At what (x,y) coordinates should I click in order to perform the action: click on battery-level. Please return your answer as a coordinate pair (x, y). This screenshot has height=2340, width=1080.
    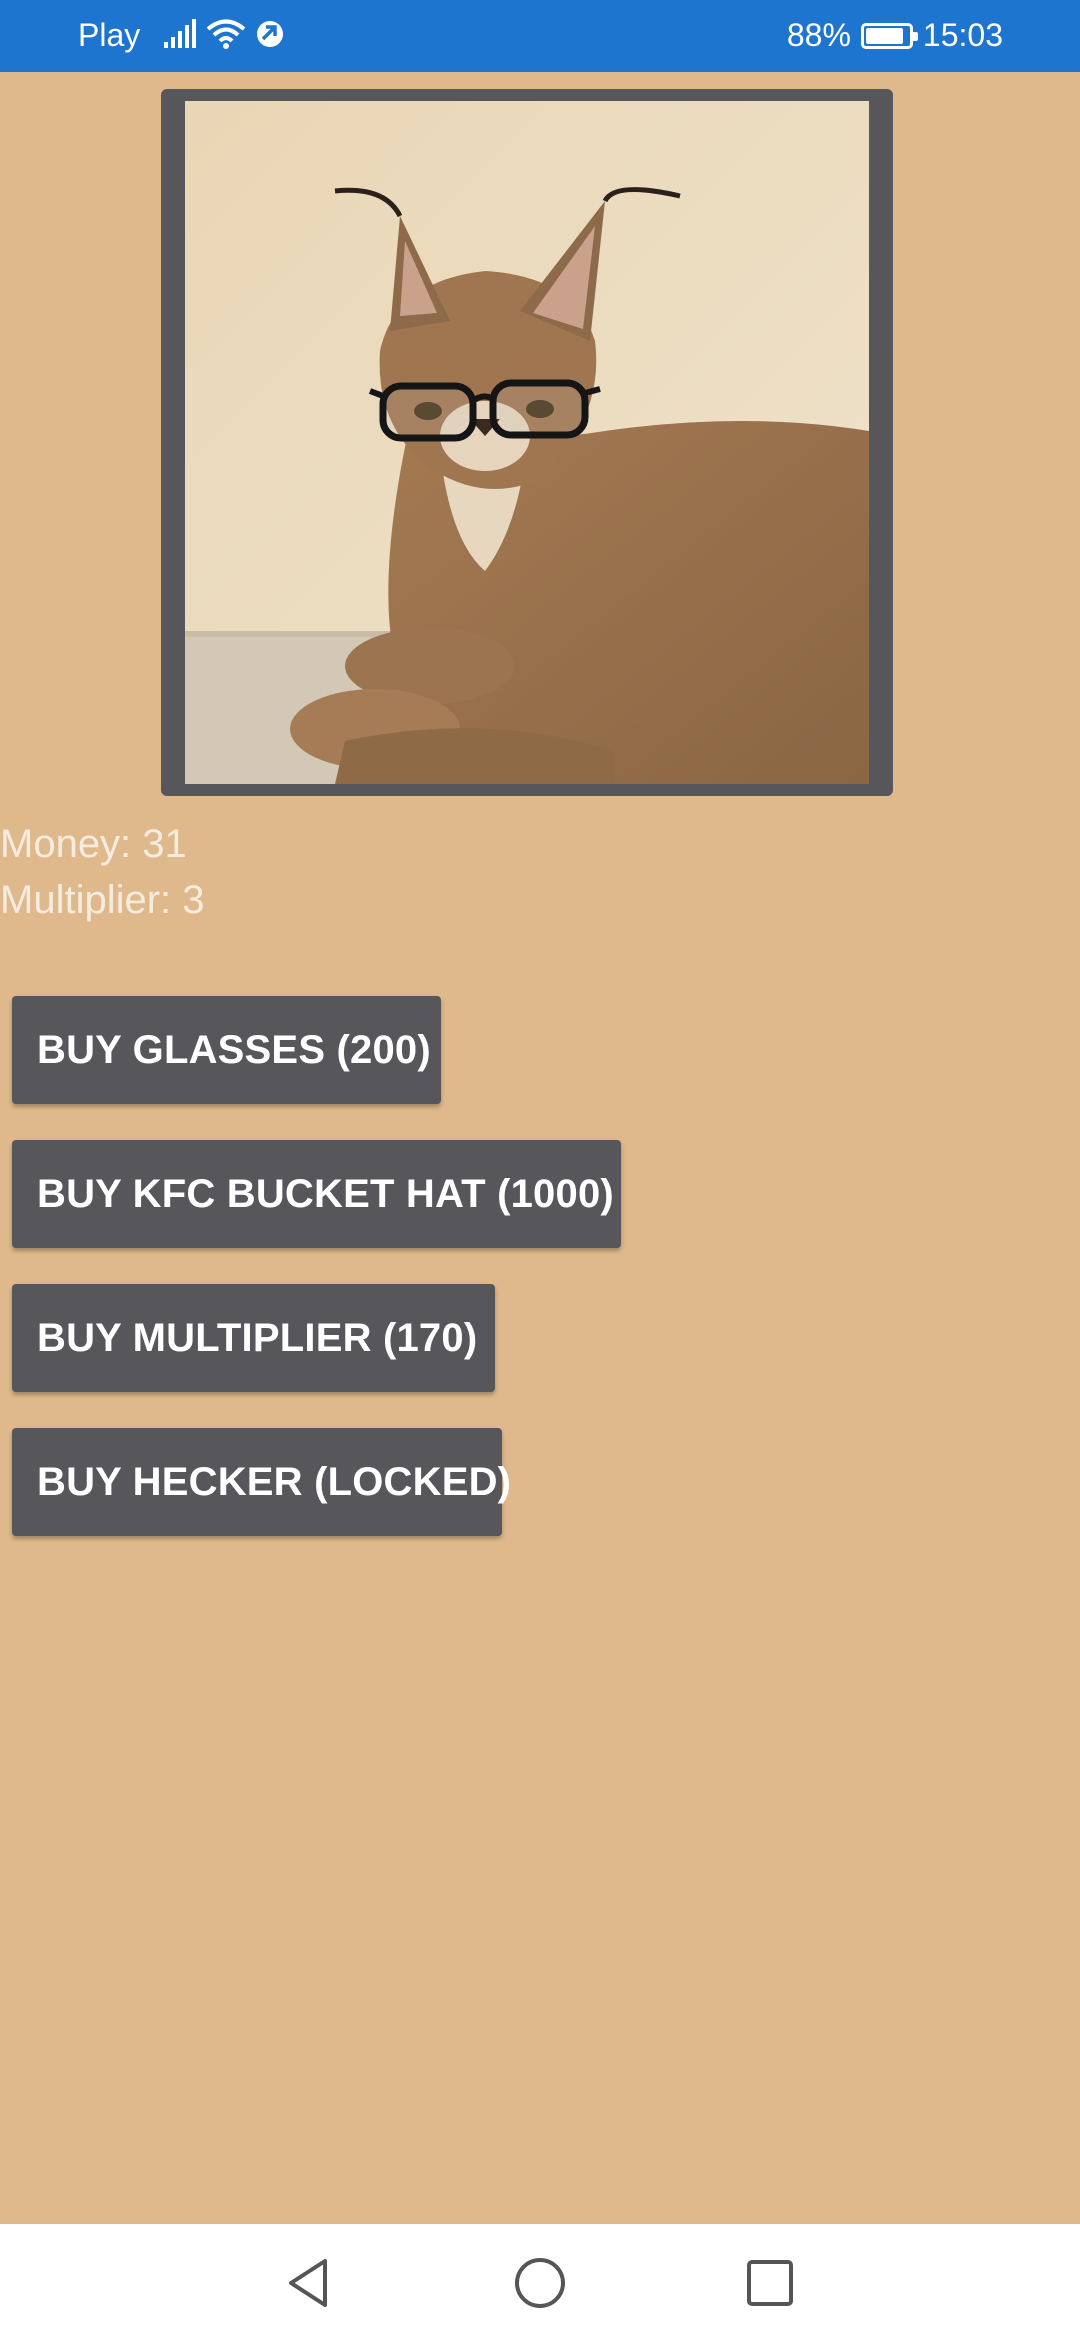
    Looking at the image, I should click on (884, 35).